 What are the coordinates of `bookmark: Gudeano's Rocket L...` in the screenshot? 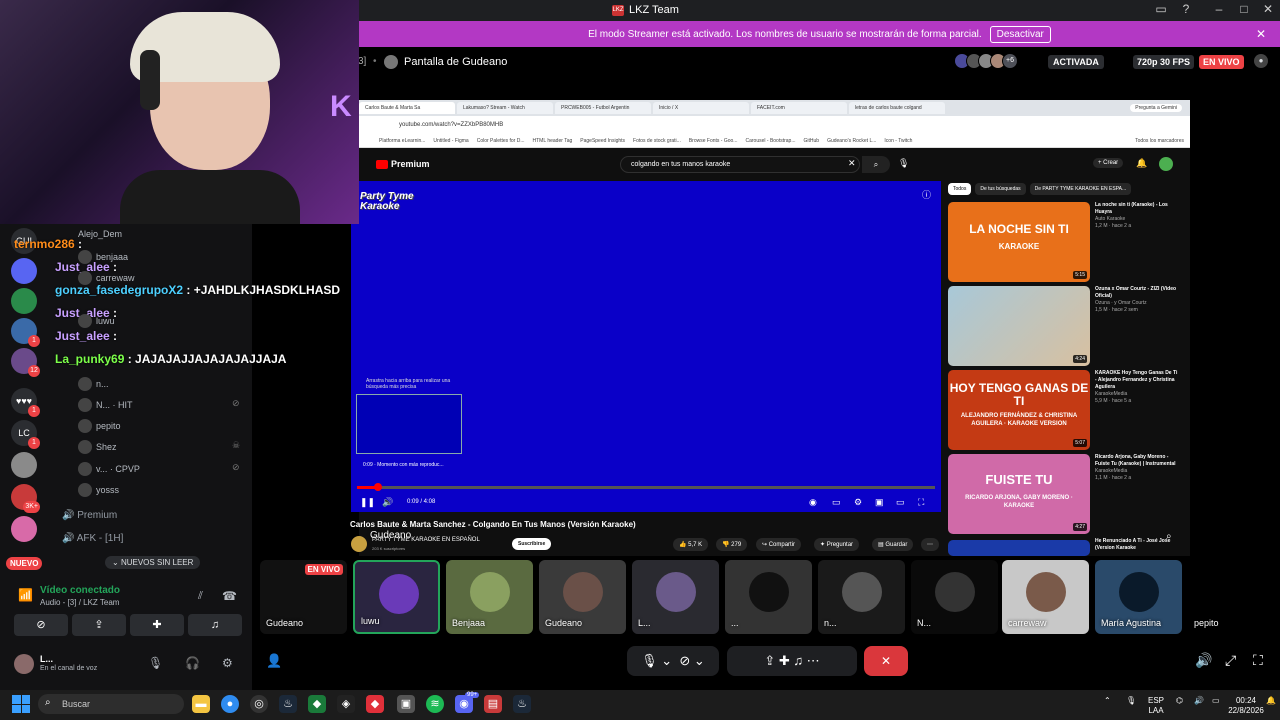 It's located at (851, 141).